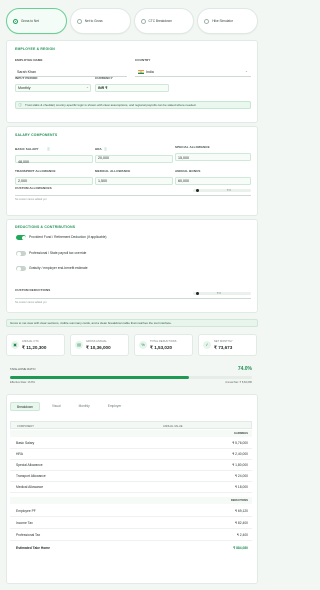 Image resolution: width=320 pixels, height=590 pixels. Describe the element at coordinates (229, 191) in the screenshot. I see `custom-allowances-value: ₹ 0` at that location.